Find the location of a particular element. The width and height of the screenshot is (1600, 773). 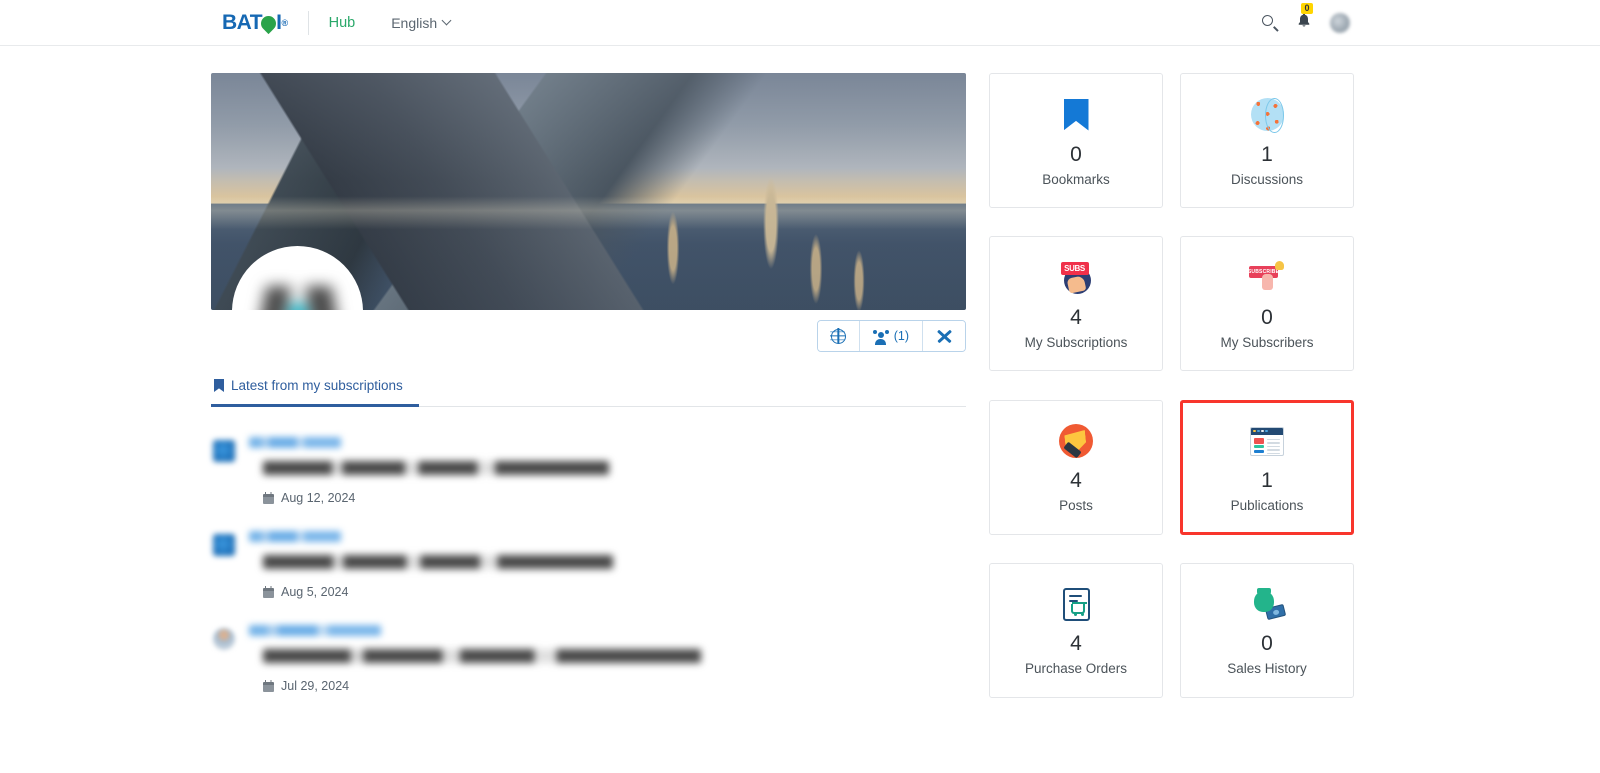

stat-label: Discussions is located at coordinates (1267, 179).